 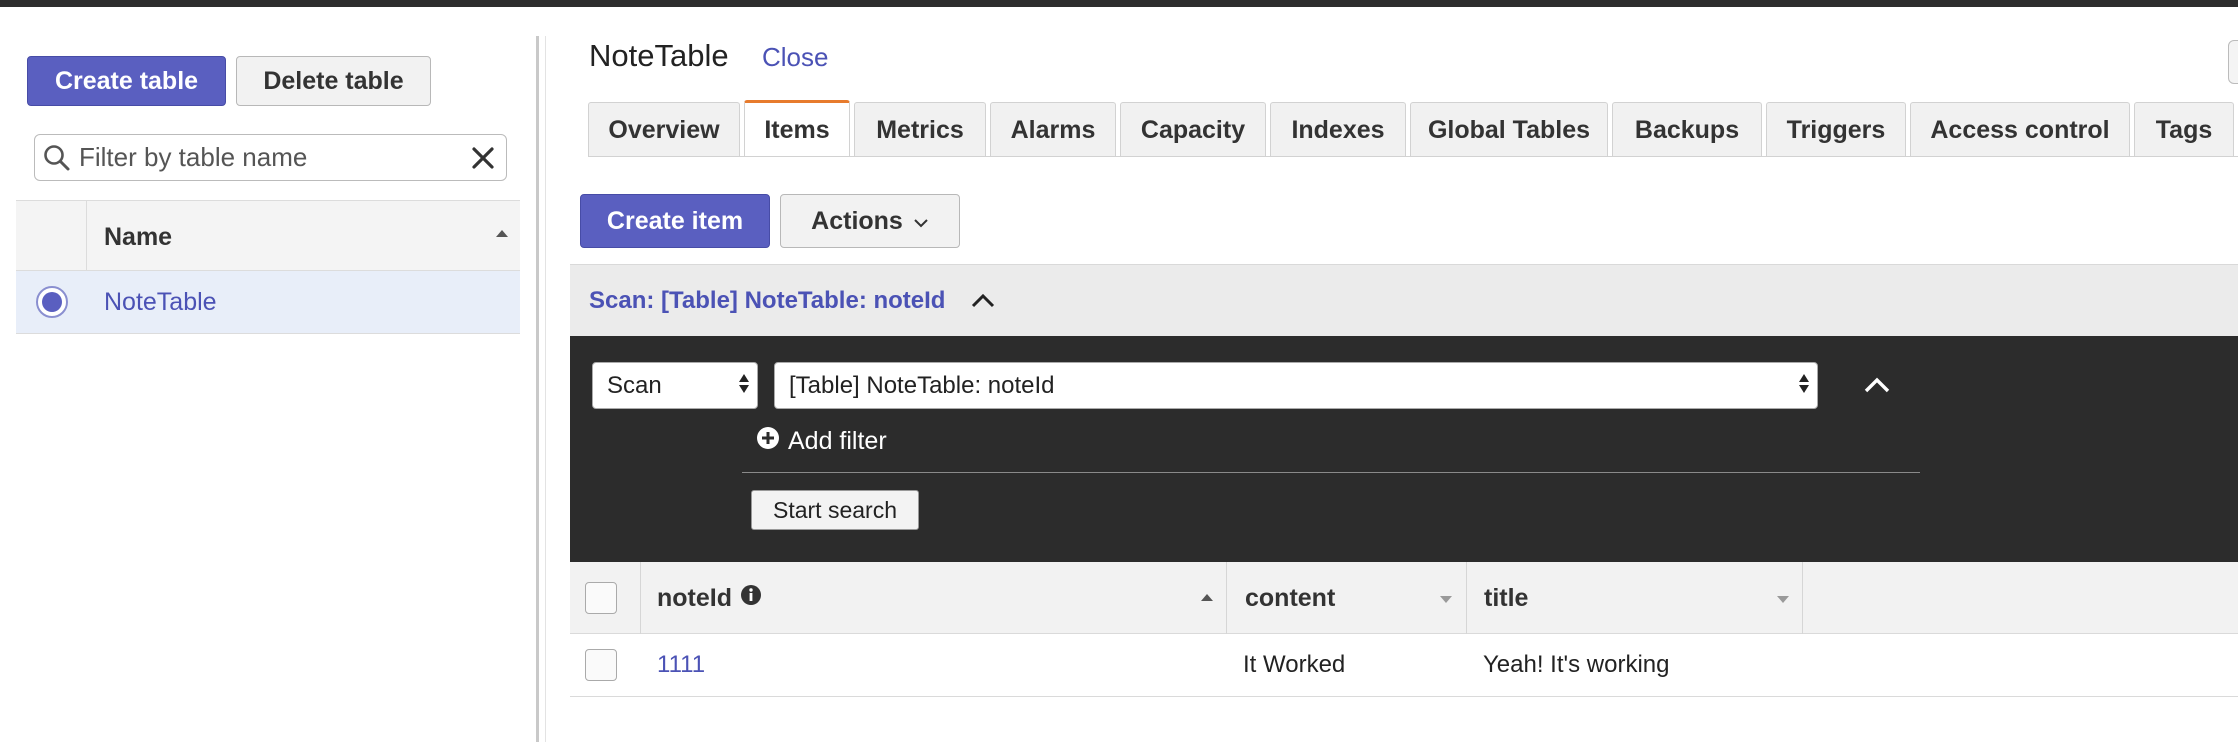 I want to click on column-header-title: title, so click(x=1506, y=598).